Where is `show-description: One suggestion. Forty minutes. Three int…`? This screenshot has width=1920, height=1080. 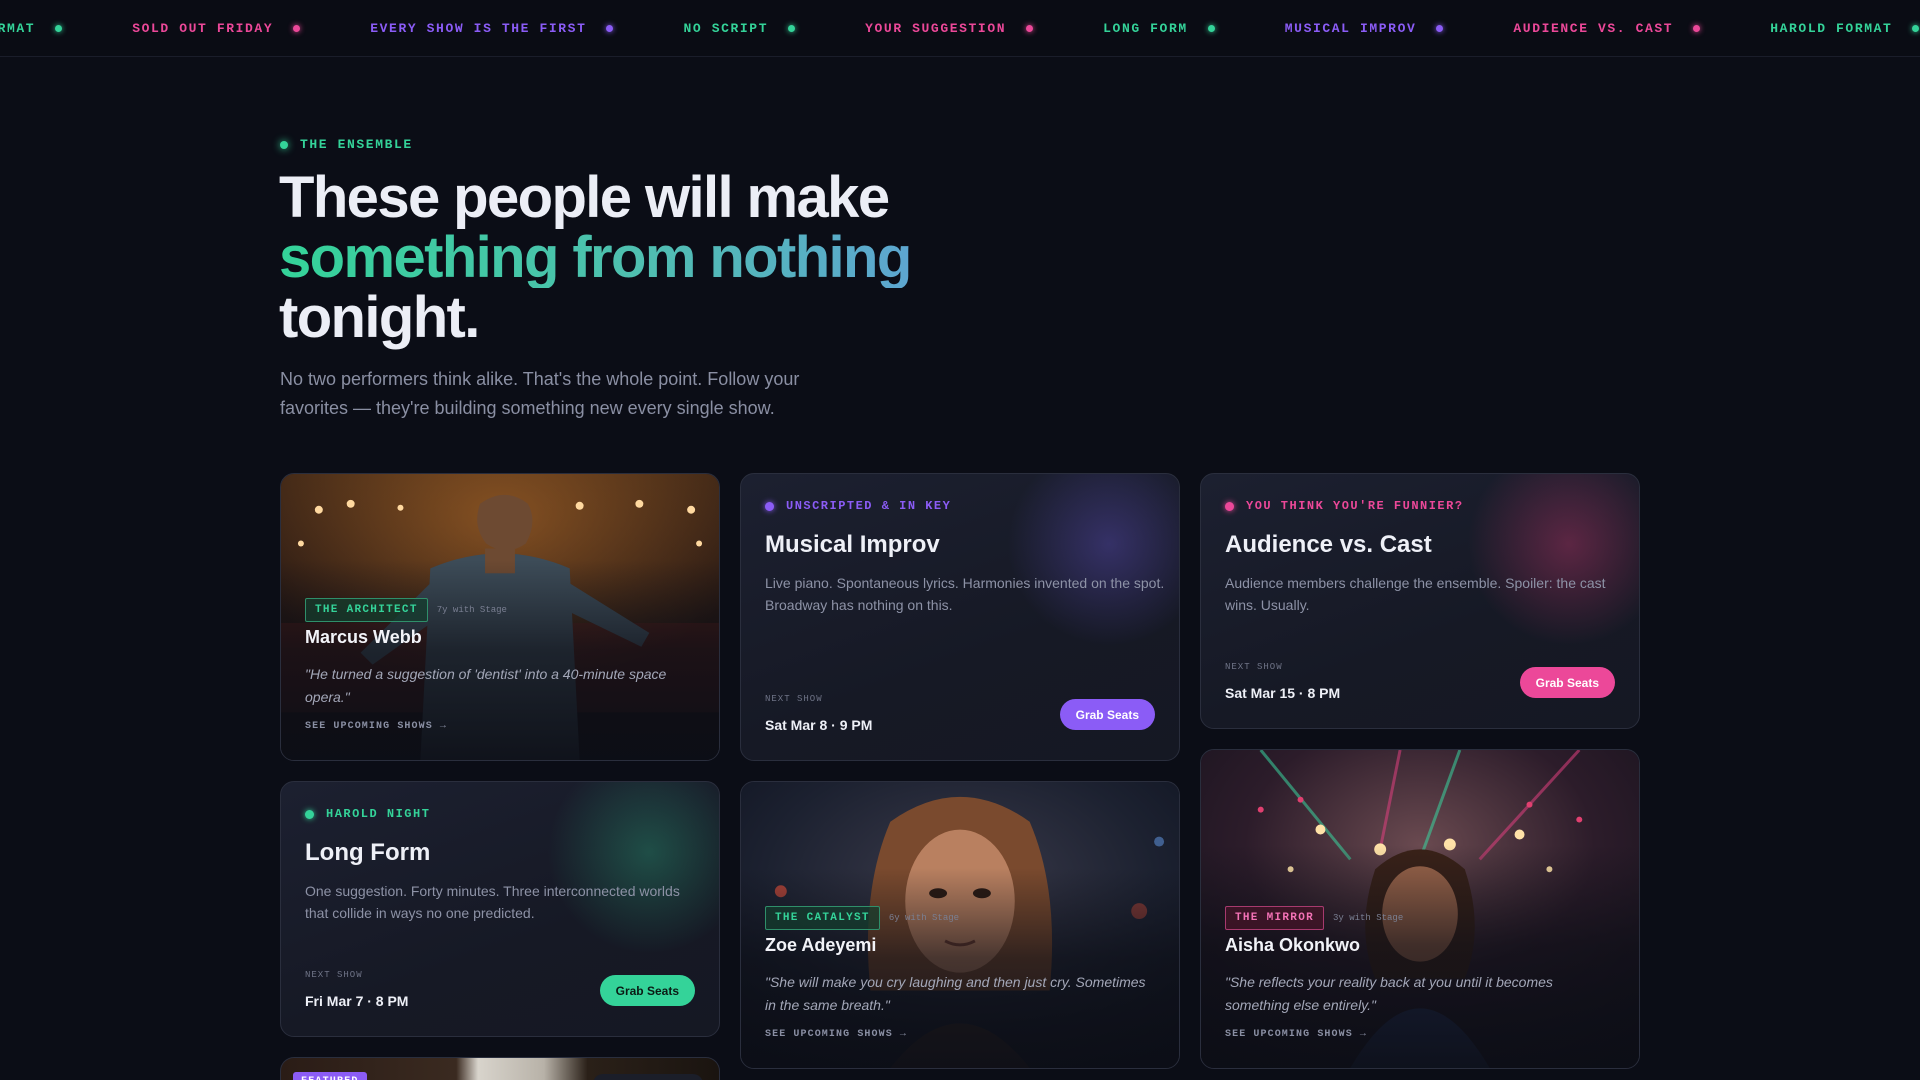
show-description: One suggestion. Forty minutes. Three int… is located at coordinates (492, 902).